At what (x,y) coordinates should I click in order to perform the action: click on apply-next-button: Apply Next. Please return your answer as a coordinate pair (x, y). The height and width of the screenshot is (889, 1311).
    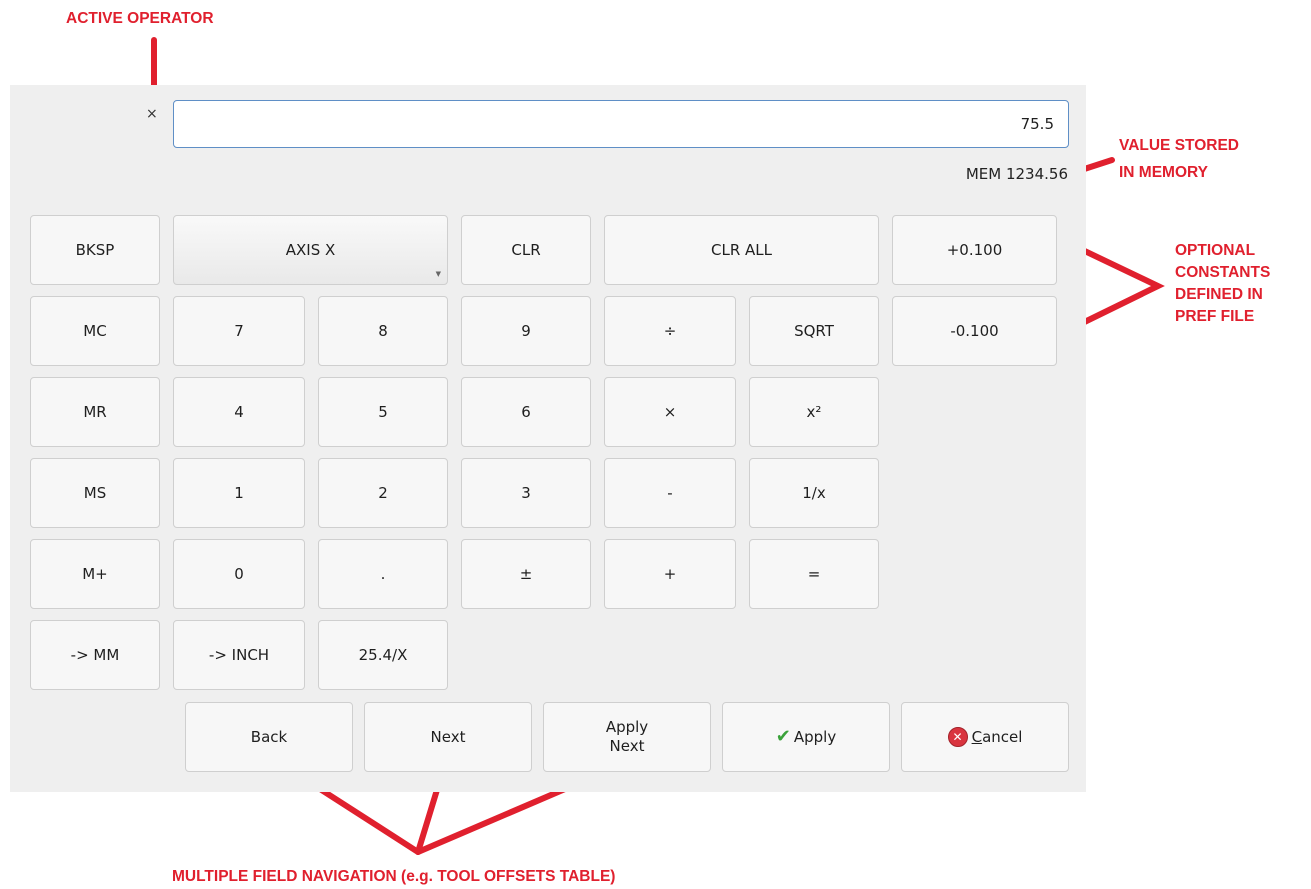
    Looking at the image, I should click on (627, 737).